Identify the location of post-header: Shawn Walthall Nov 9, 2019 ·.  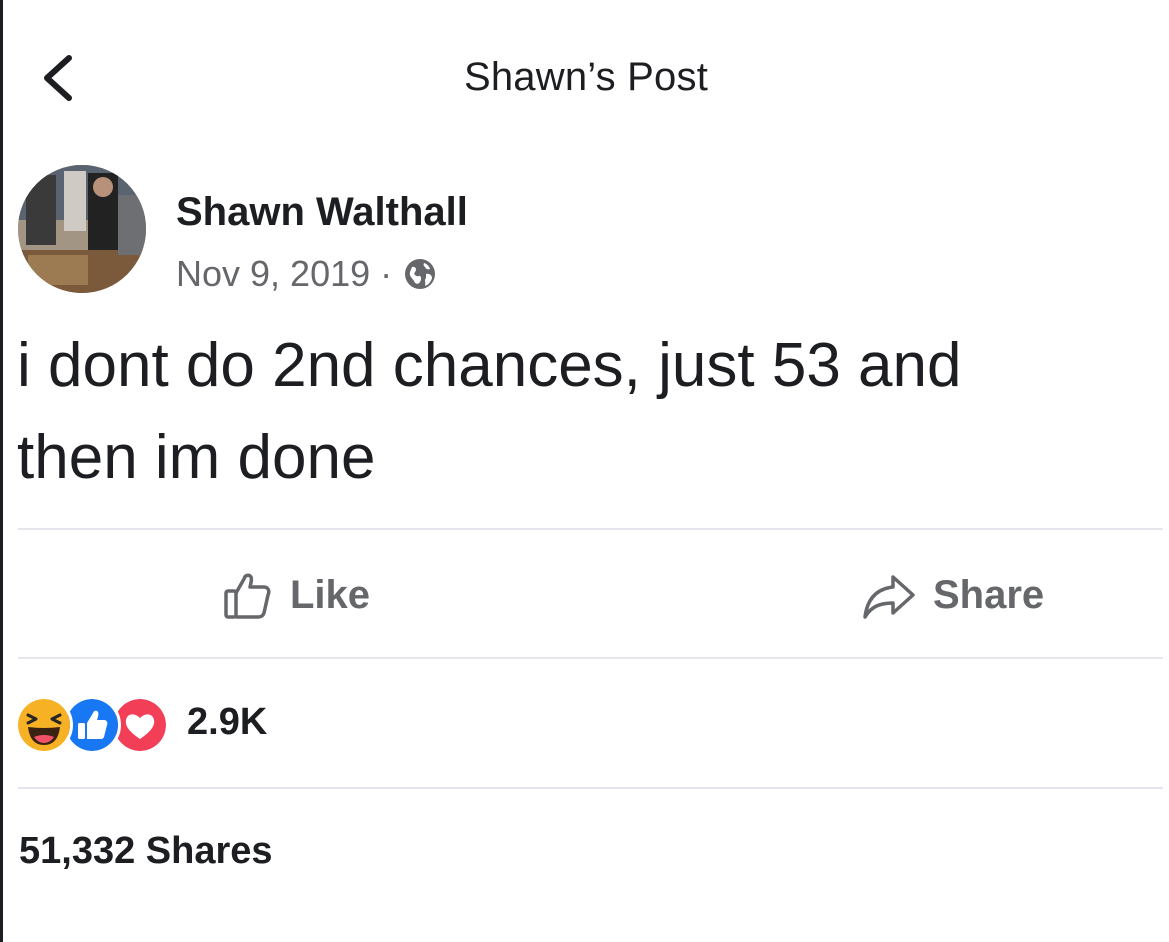
(588, 230).